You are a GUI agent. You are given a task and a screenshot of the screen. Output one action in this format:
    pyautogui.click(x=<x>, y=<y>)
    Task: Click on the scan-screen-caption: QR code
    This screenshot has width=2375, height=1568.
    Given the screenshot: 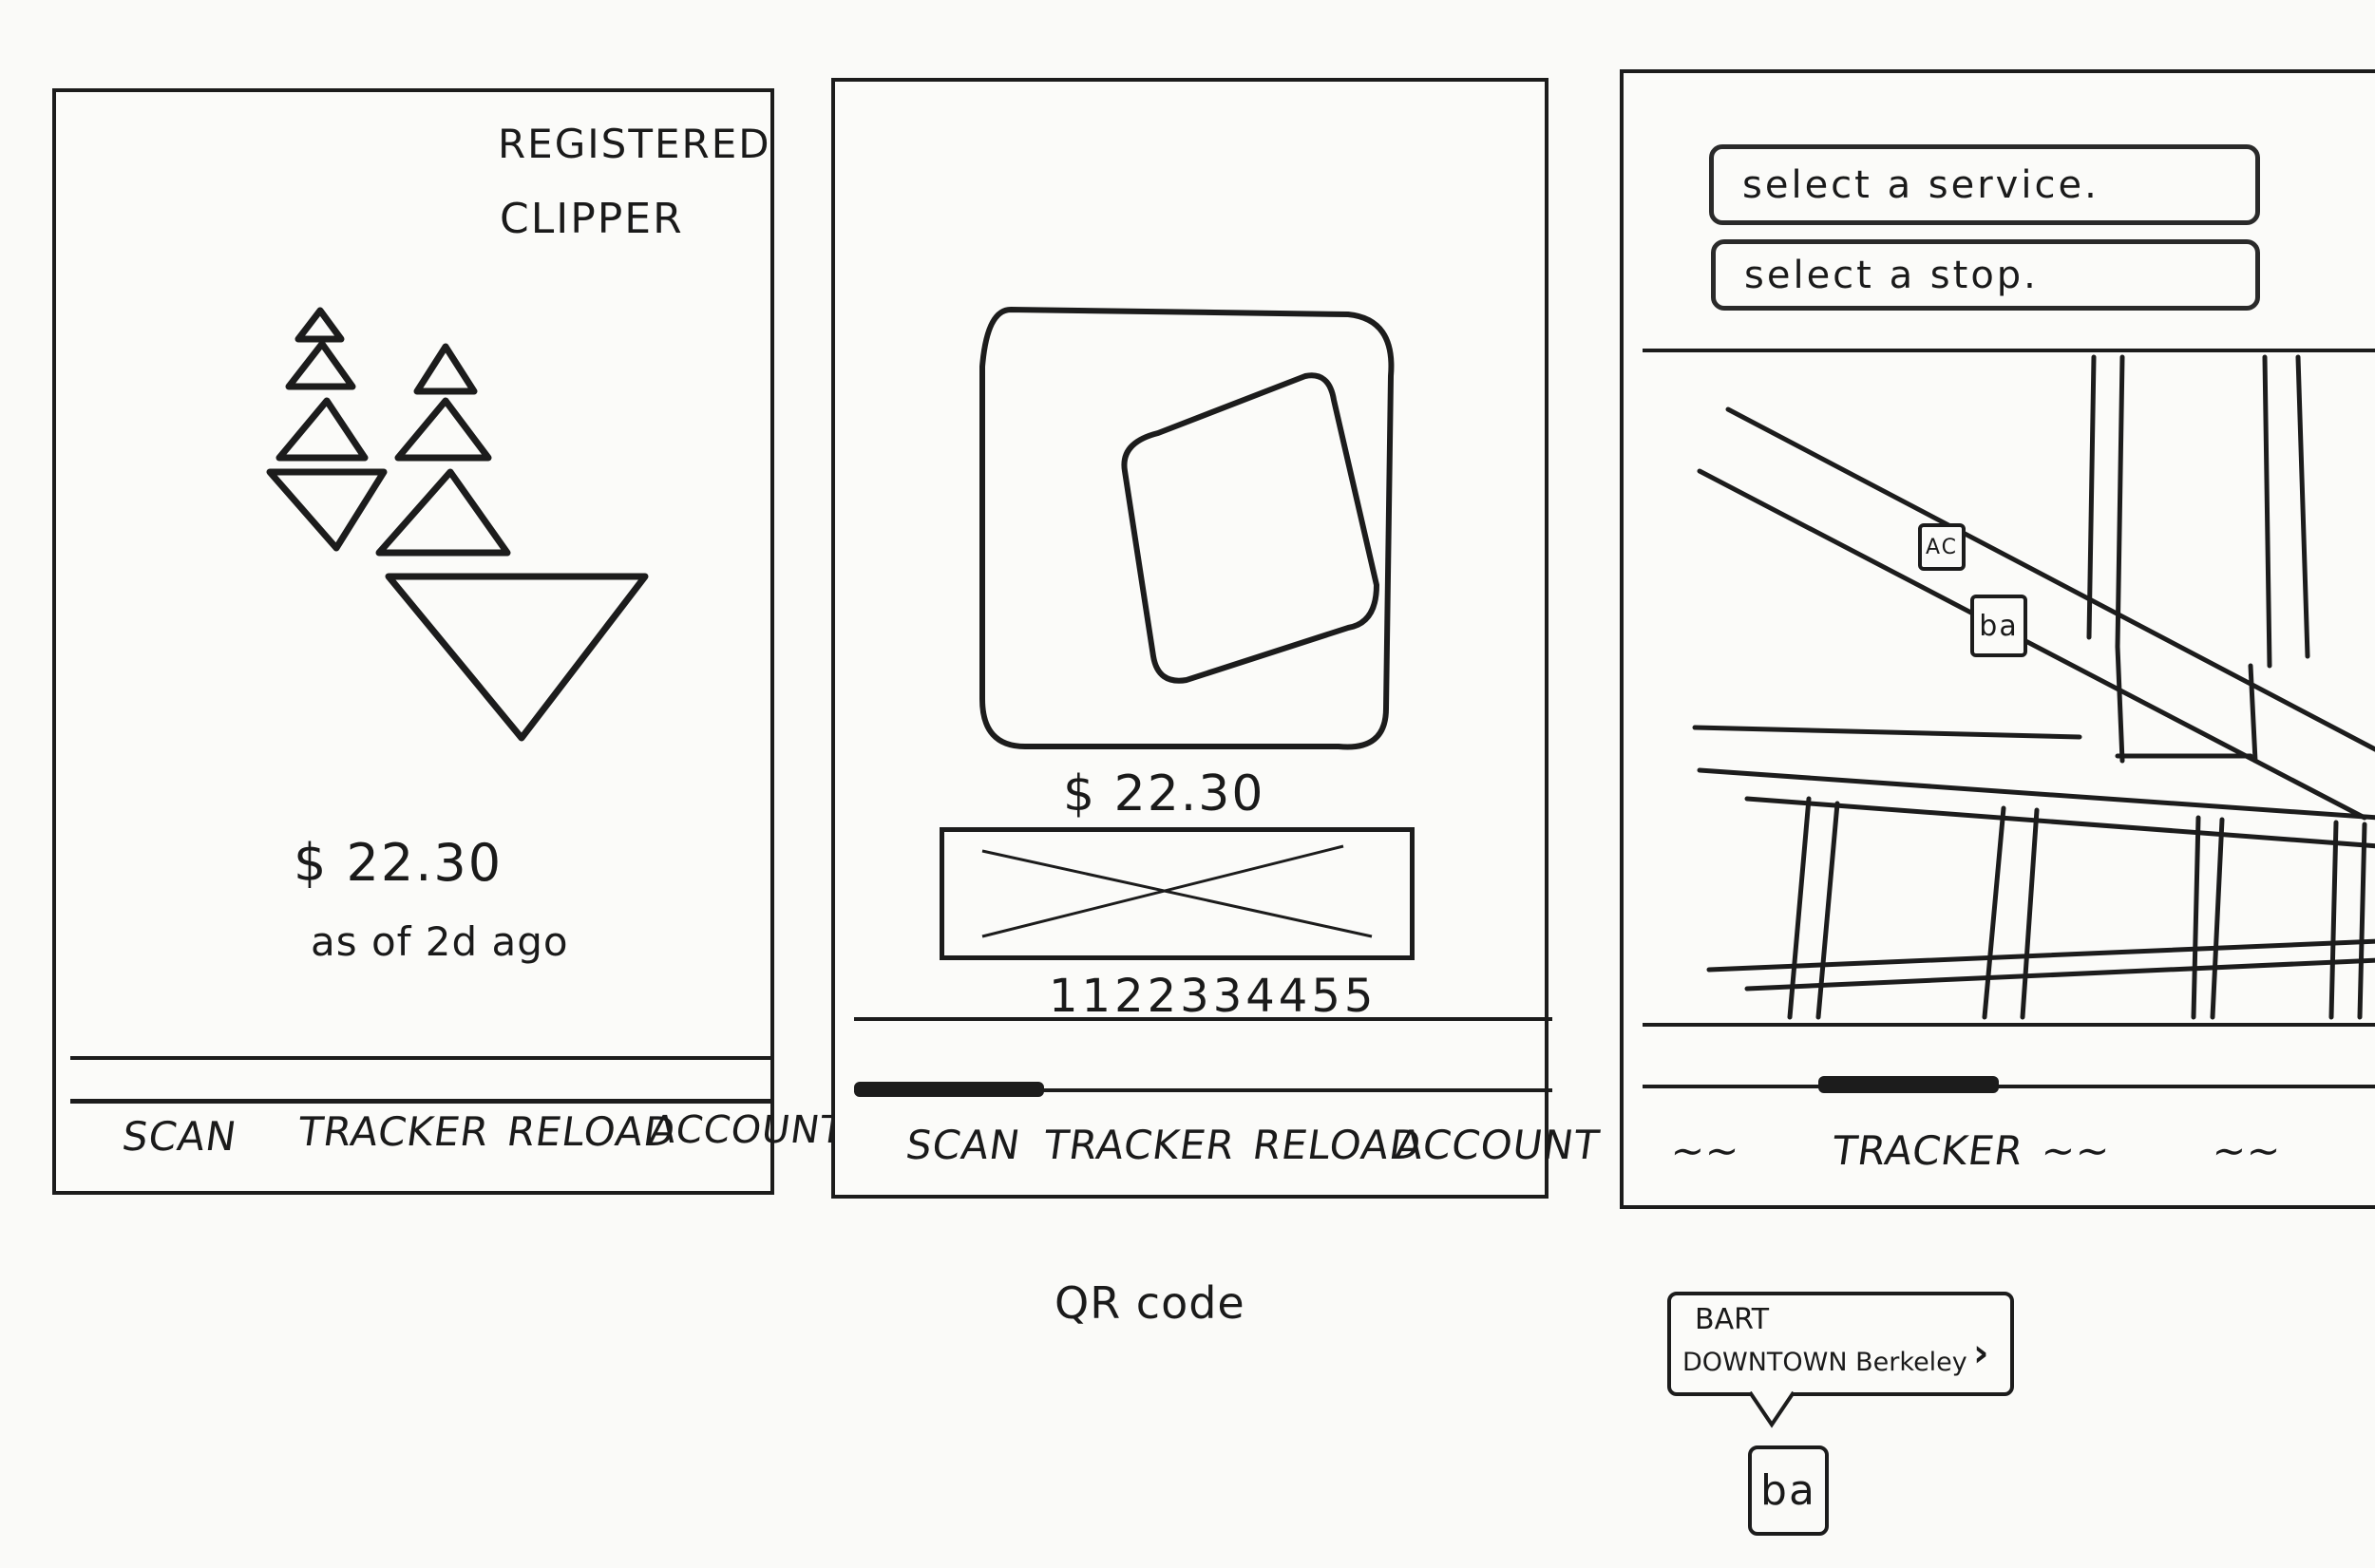 What is the action you would take?
    pyautogui.click(x=1149, y=1303)
    